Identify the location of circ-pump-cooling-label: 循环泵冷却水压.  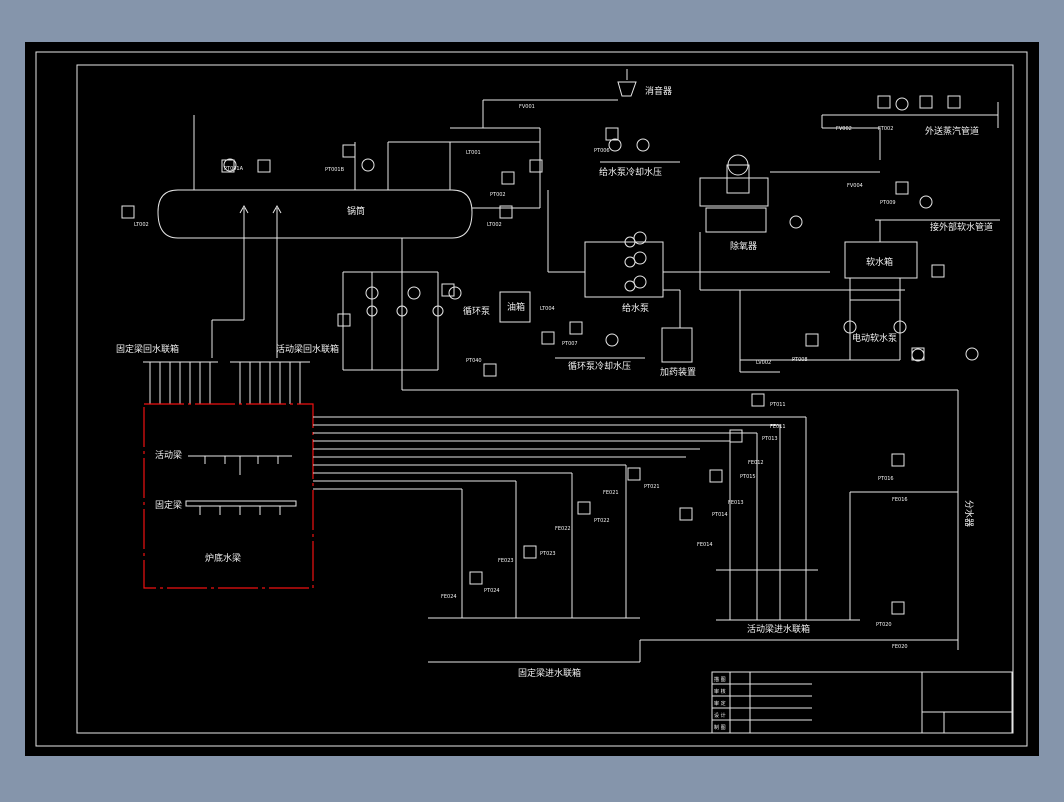
(599, 366).